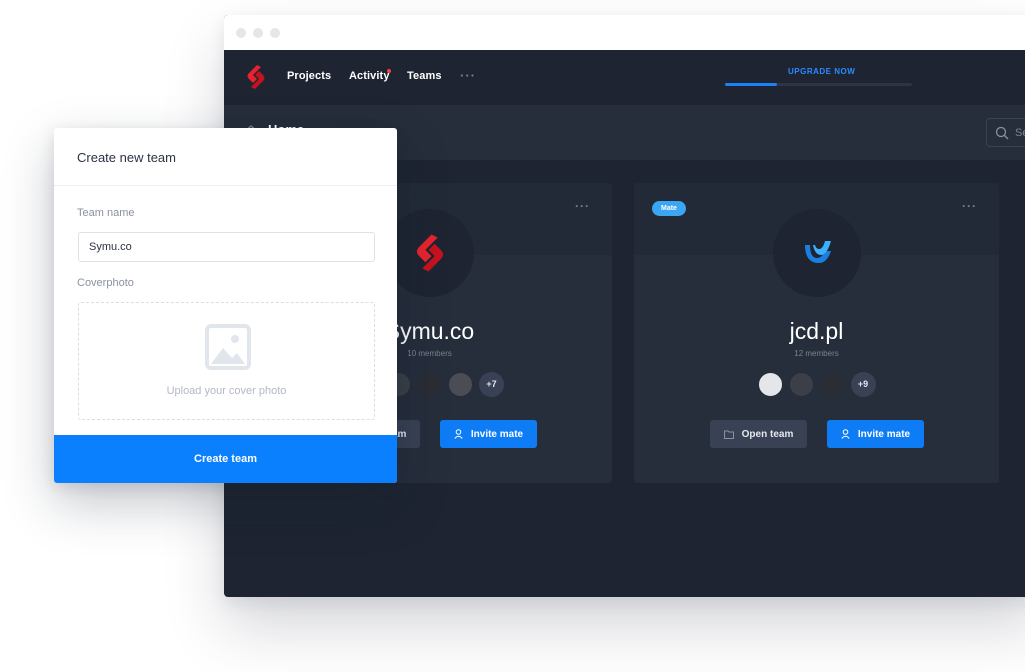  What do you see at coordinates (226, 247) in the screenshot?
I see `team-name-input` at bounding box center [226, 247].